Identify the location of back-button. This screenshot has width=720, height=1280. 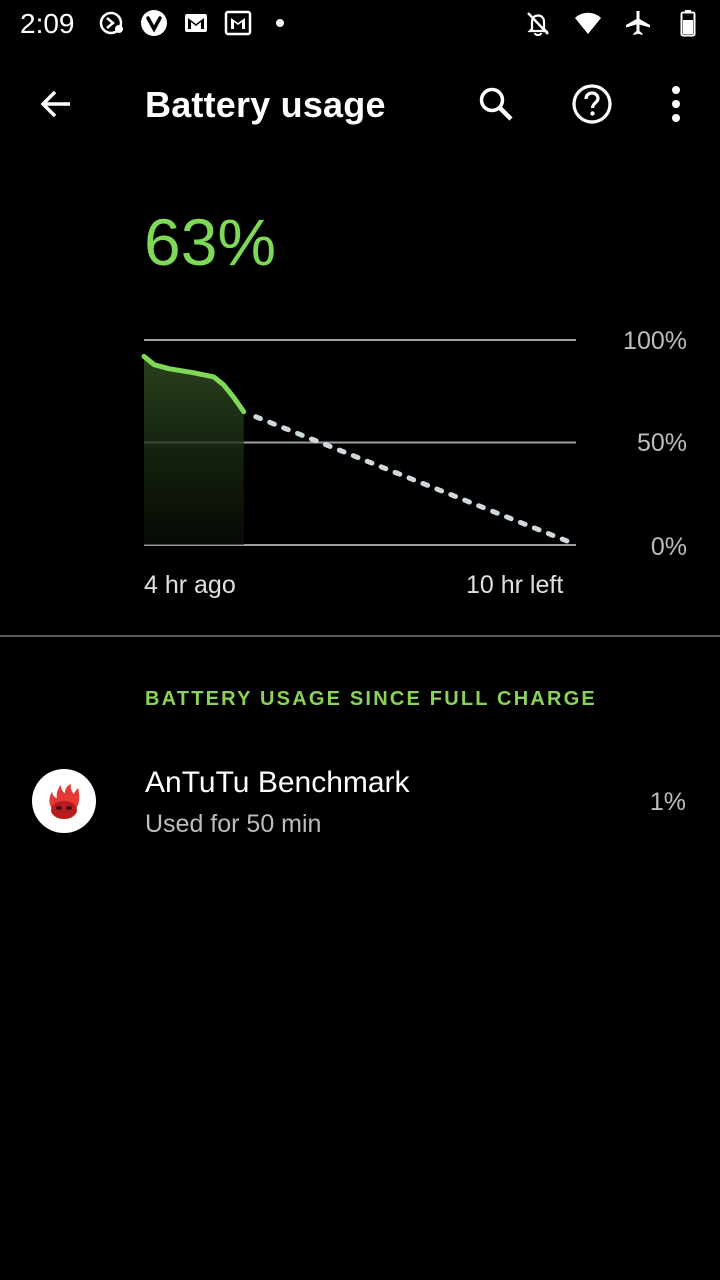
(56, 104).